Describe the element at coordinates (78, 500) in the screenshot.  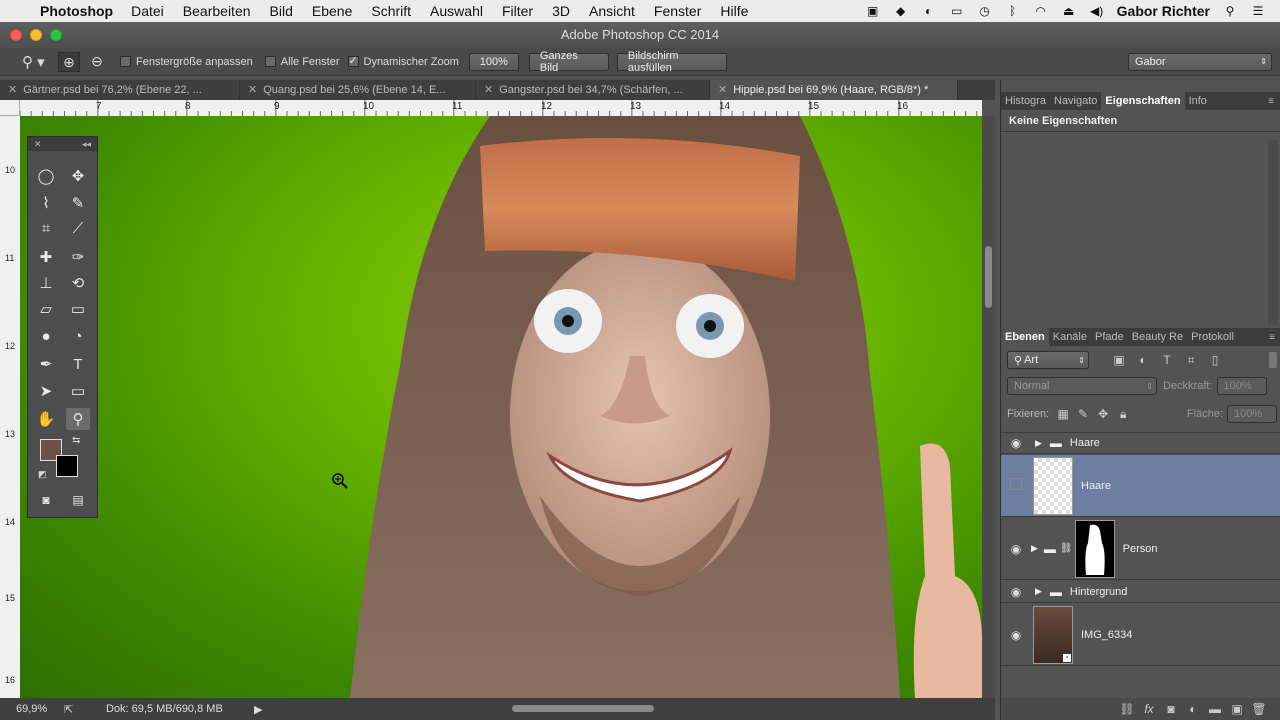
I see `screen-mode-icon: ▤` at that location.